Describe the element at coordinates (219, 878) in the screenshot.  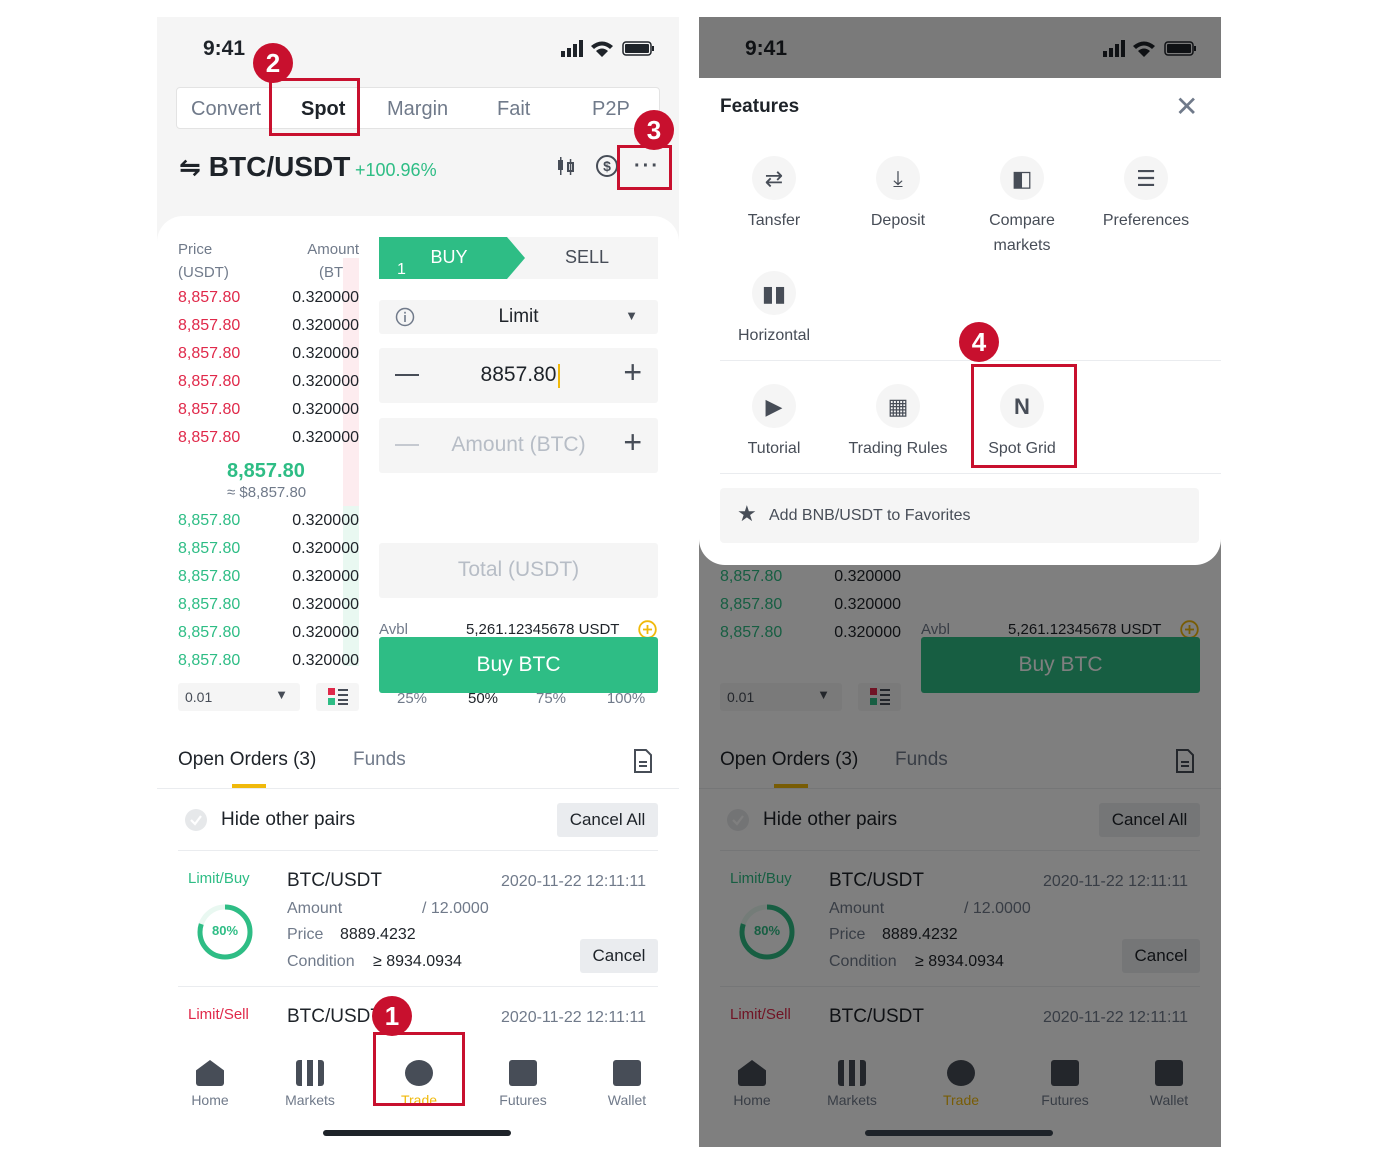
I see `order-side: Limit/Buy` at that location.